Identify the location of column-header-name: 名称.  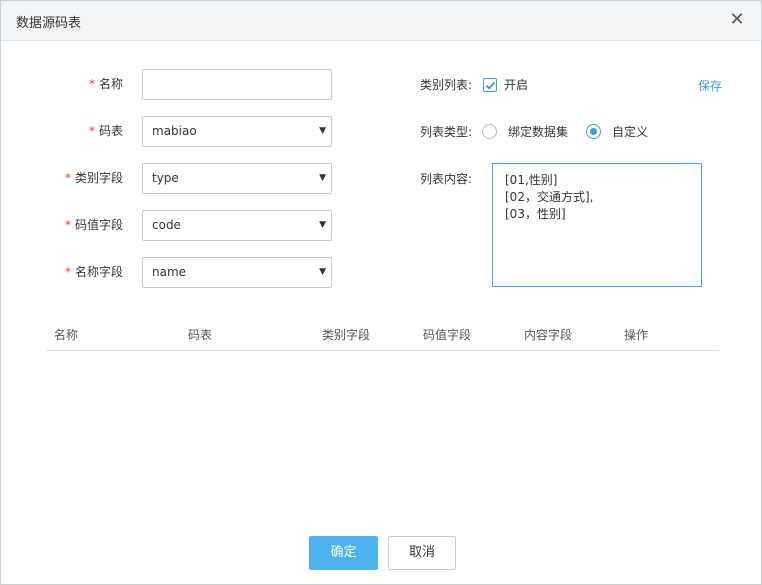
(66, 335).